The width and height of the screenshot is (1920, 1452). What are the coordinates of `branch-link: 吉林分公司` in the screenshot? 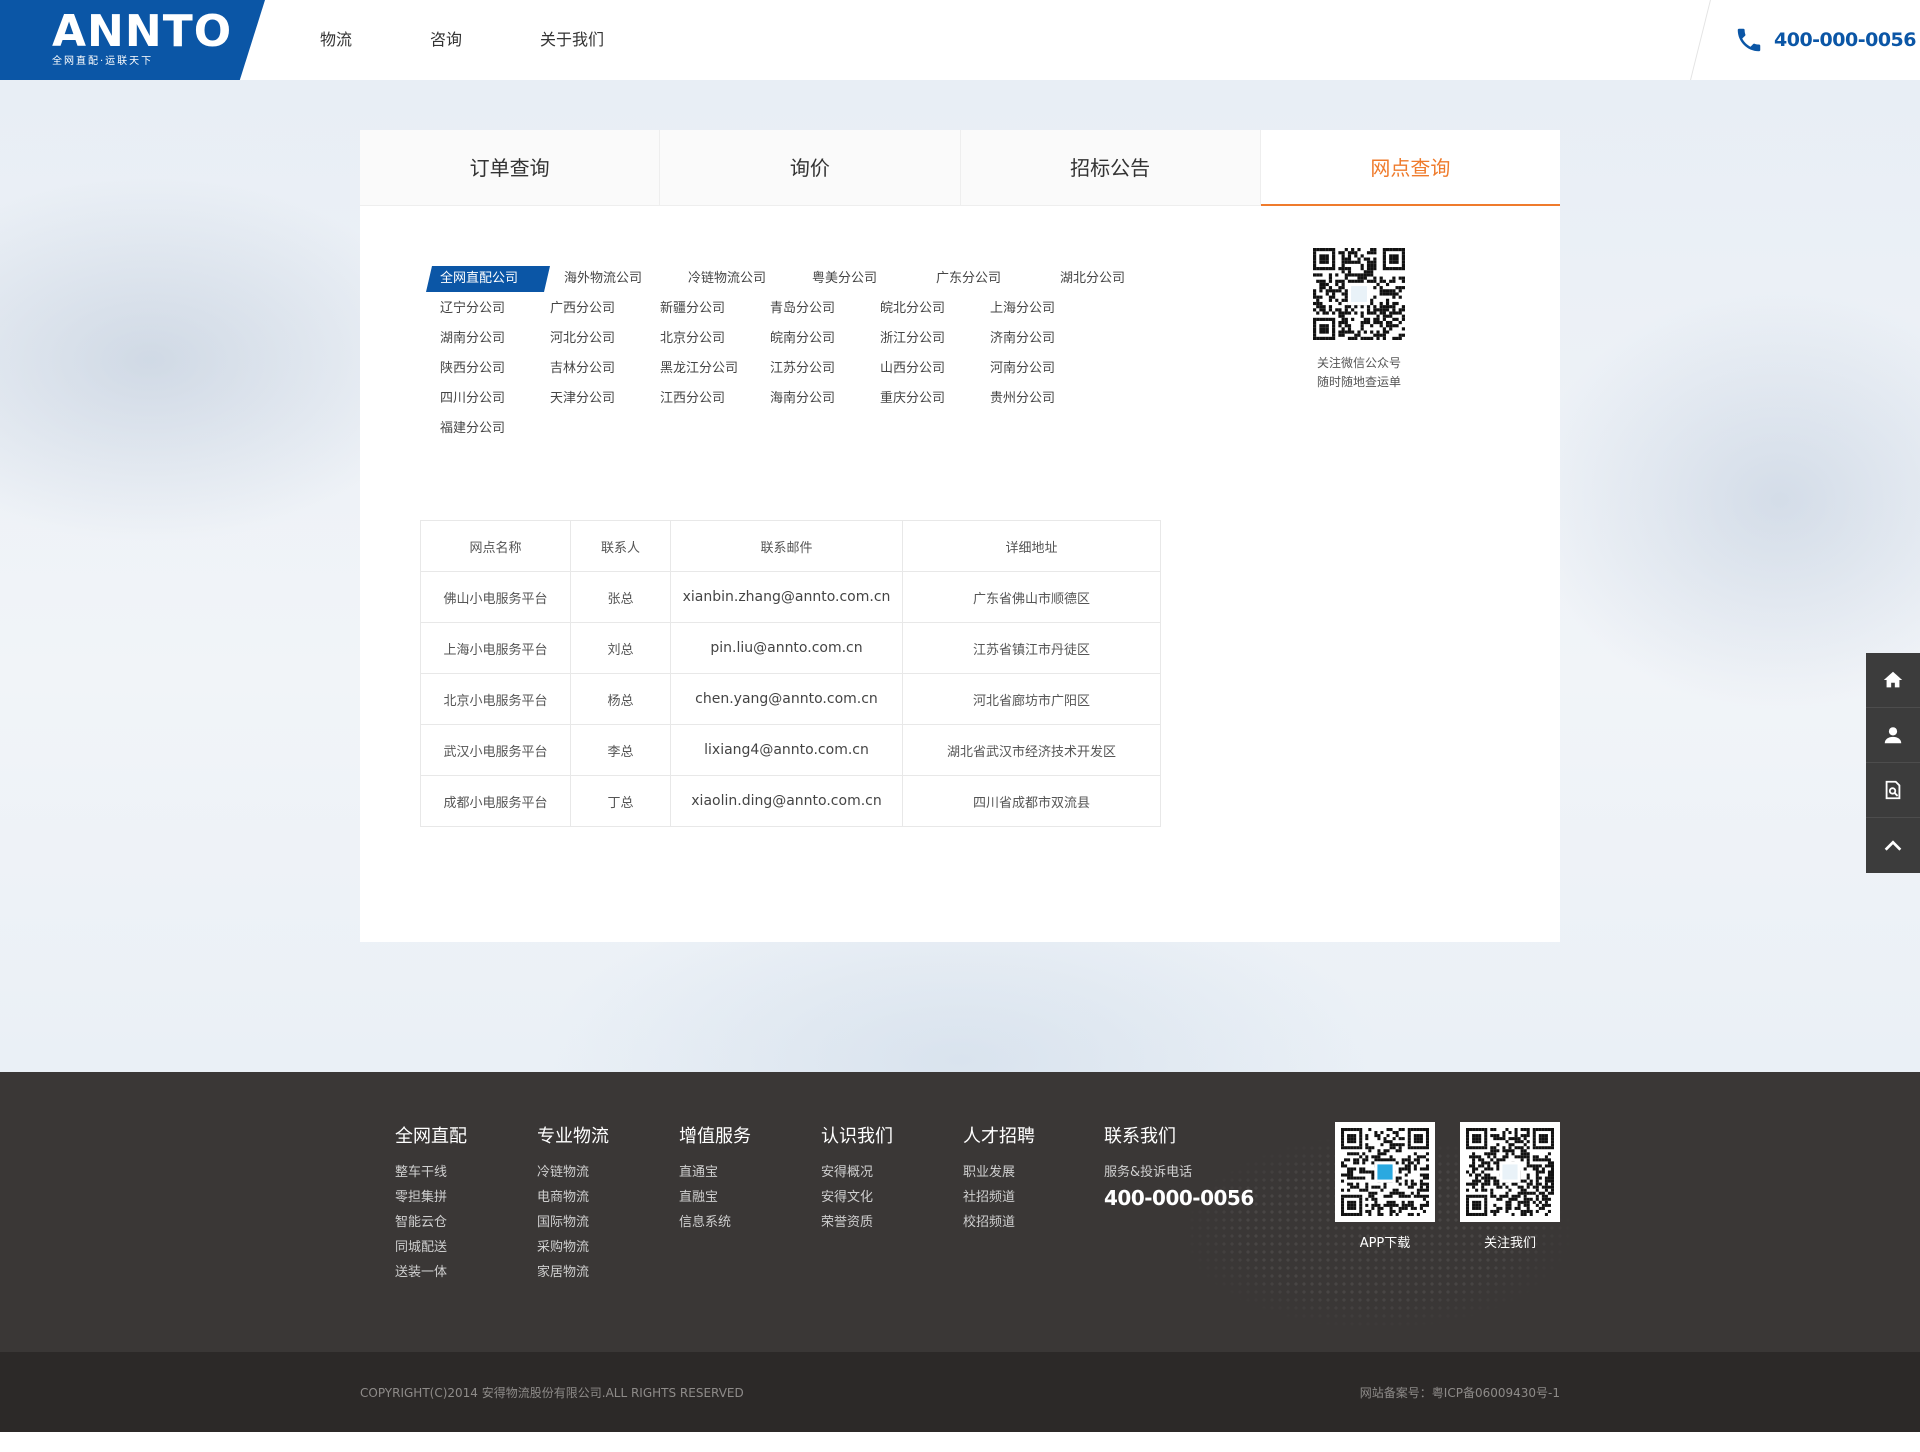 It's located at (591, 369).